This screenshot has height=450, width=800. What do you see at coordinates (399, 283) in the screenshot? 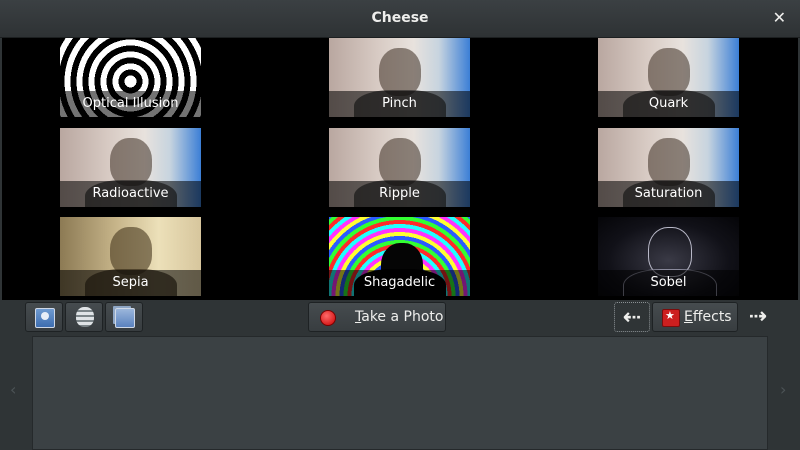
I see `effect-label: Shagadelic` at bounding box center [399, 283].